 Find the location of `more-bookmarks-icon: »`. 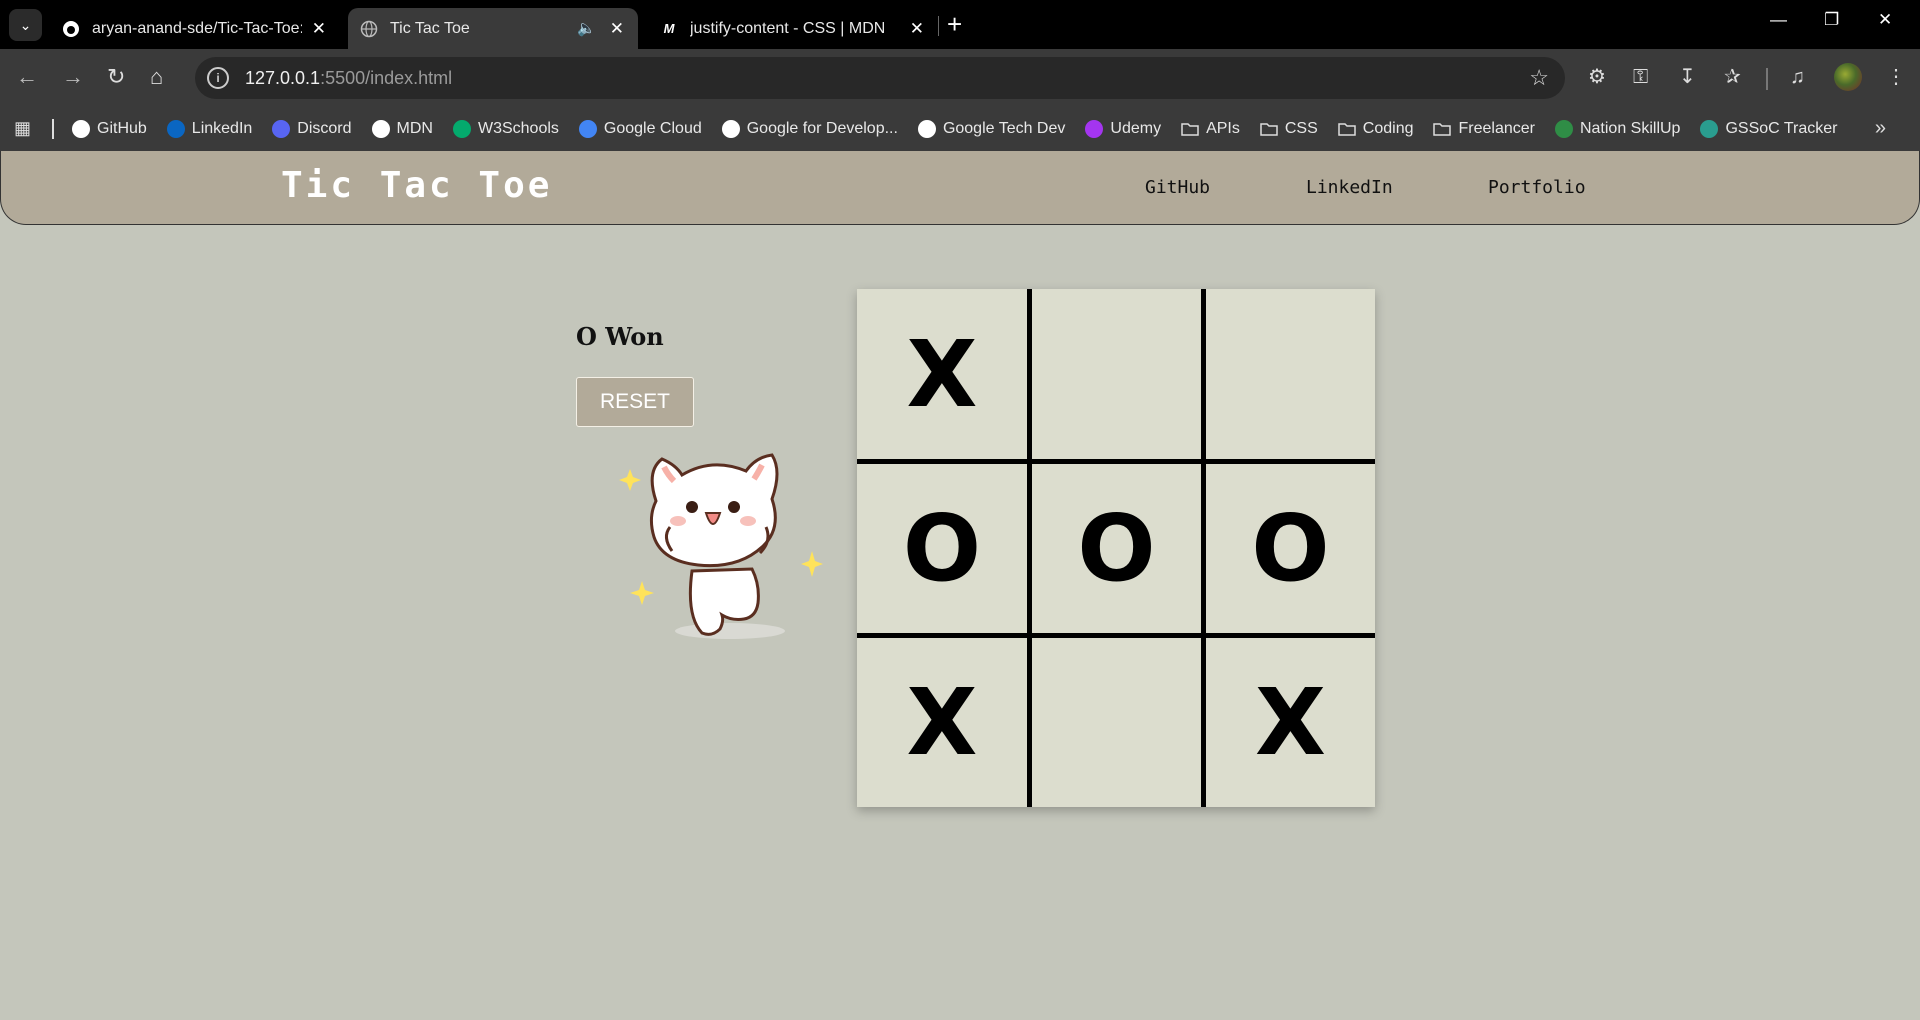

more-bookmarks-icon: » is located at coordinates (1880, 128).